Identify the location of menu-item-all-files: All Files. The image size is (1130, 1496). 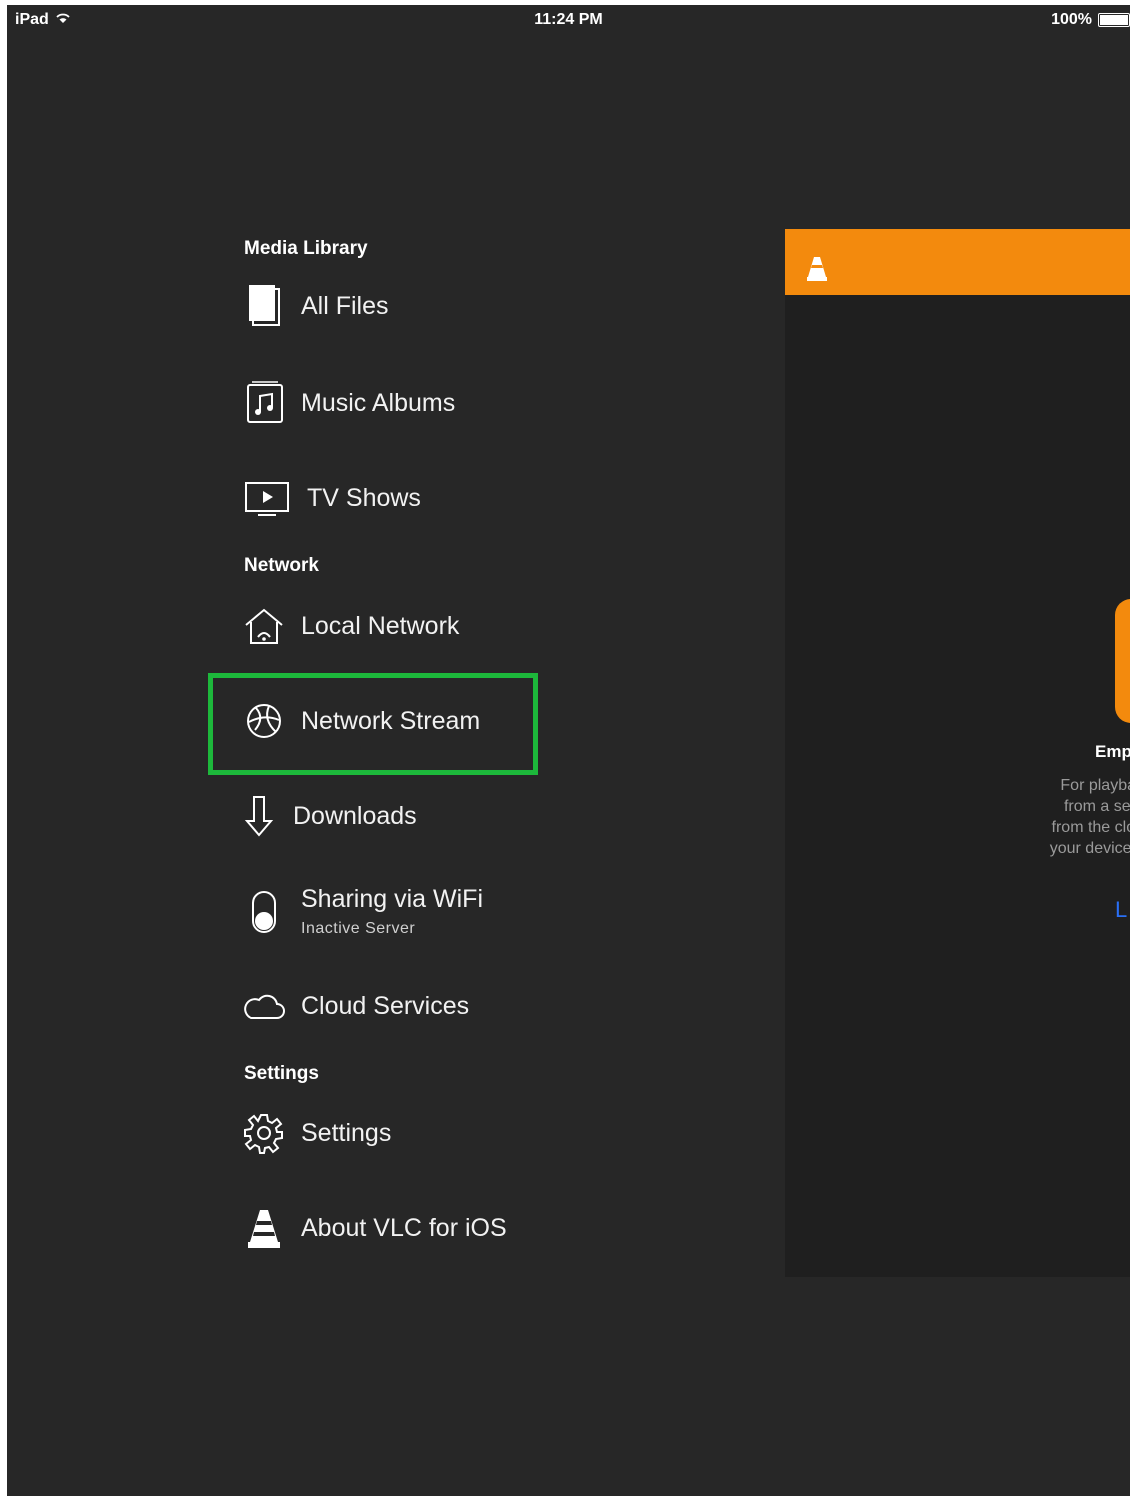
(315, 306).